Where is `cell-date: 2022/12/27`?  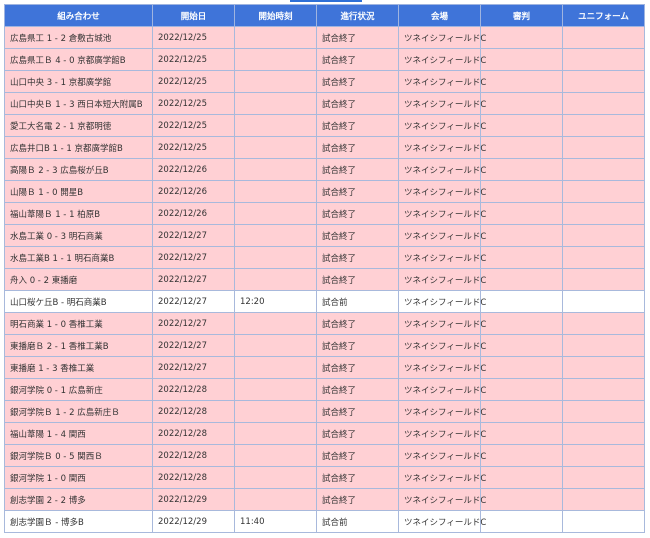
cell-date: 2022/12/27 is located at coordinates (193, 235).